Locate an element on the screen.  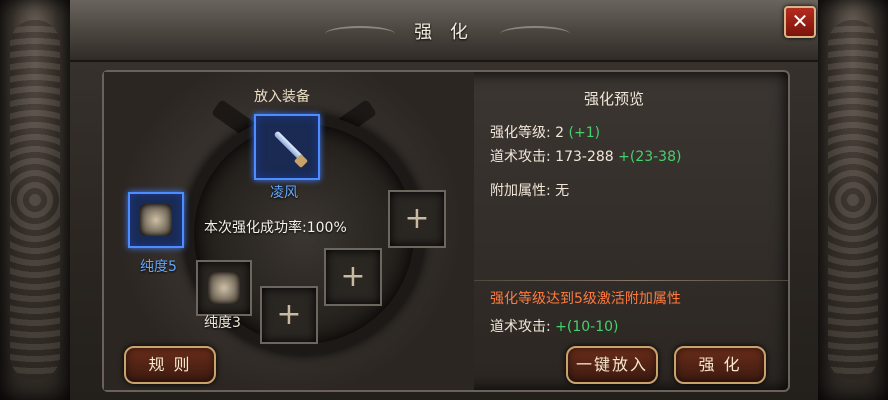
stat-attack-value: 173-288 is located at coordinates (584, 157).